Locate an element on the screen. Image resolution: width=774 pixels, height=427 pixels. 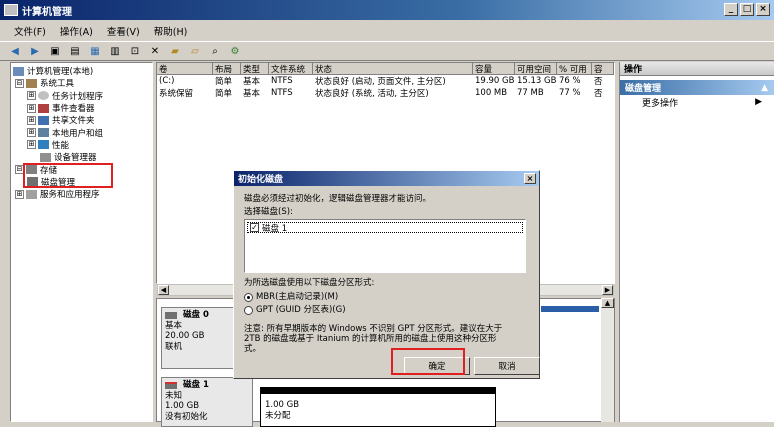
collapse-icon: ⊟ is located at coordinates (19, 83).